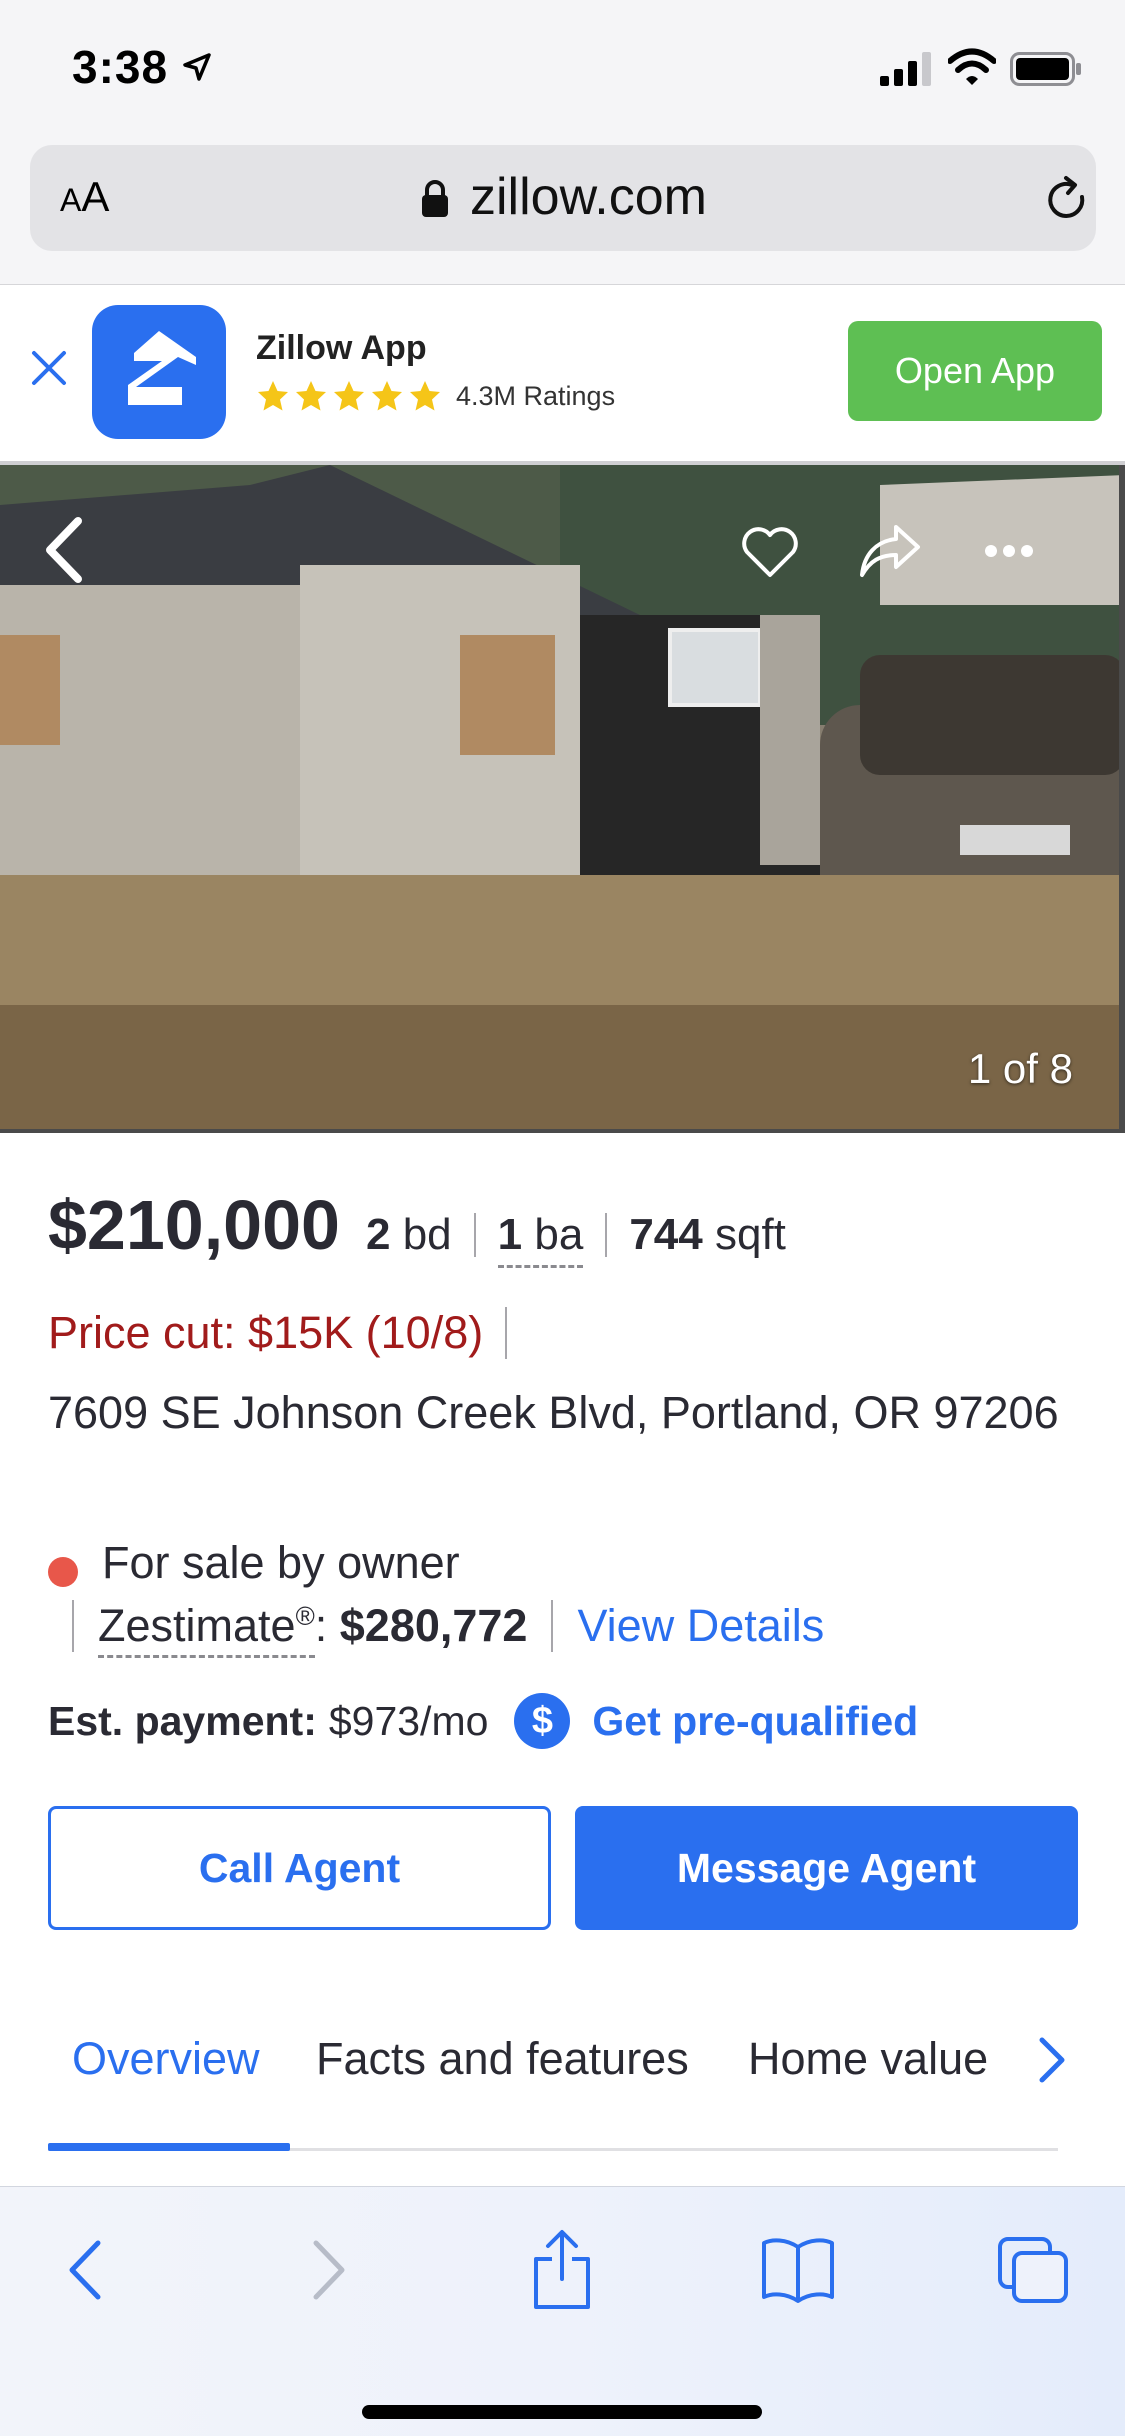 This screenshot has width=1125, height=2436. I want to click on message-agent-button: Message Agent, so click(826, 1868).